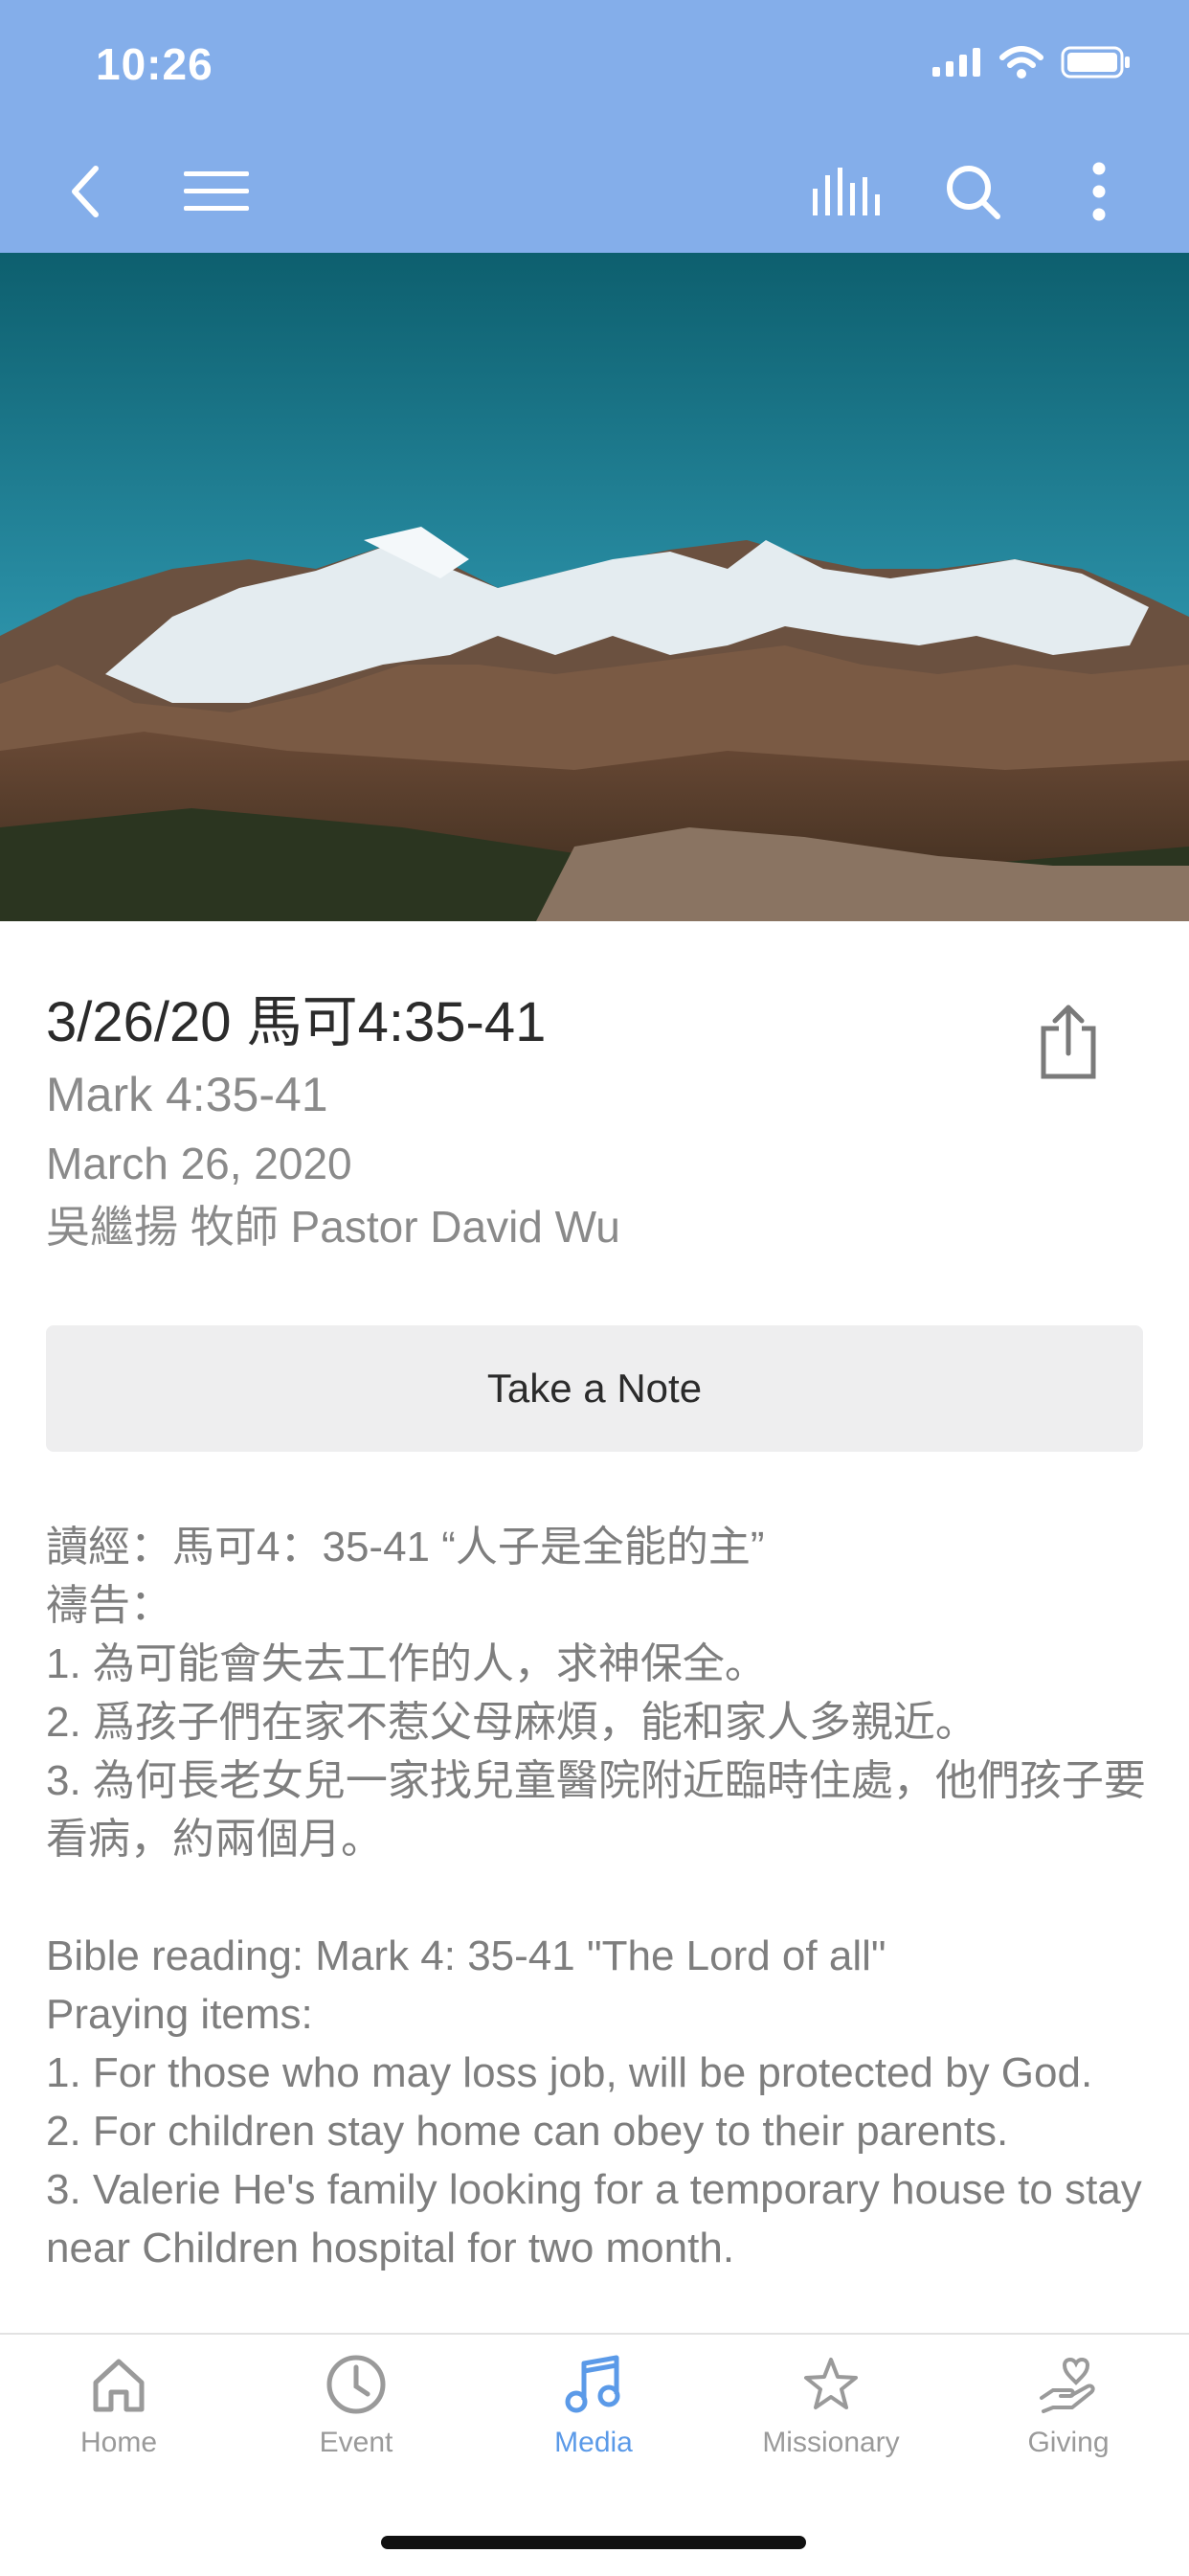  I want to click on clock-icon, so click(356, 2384).